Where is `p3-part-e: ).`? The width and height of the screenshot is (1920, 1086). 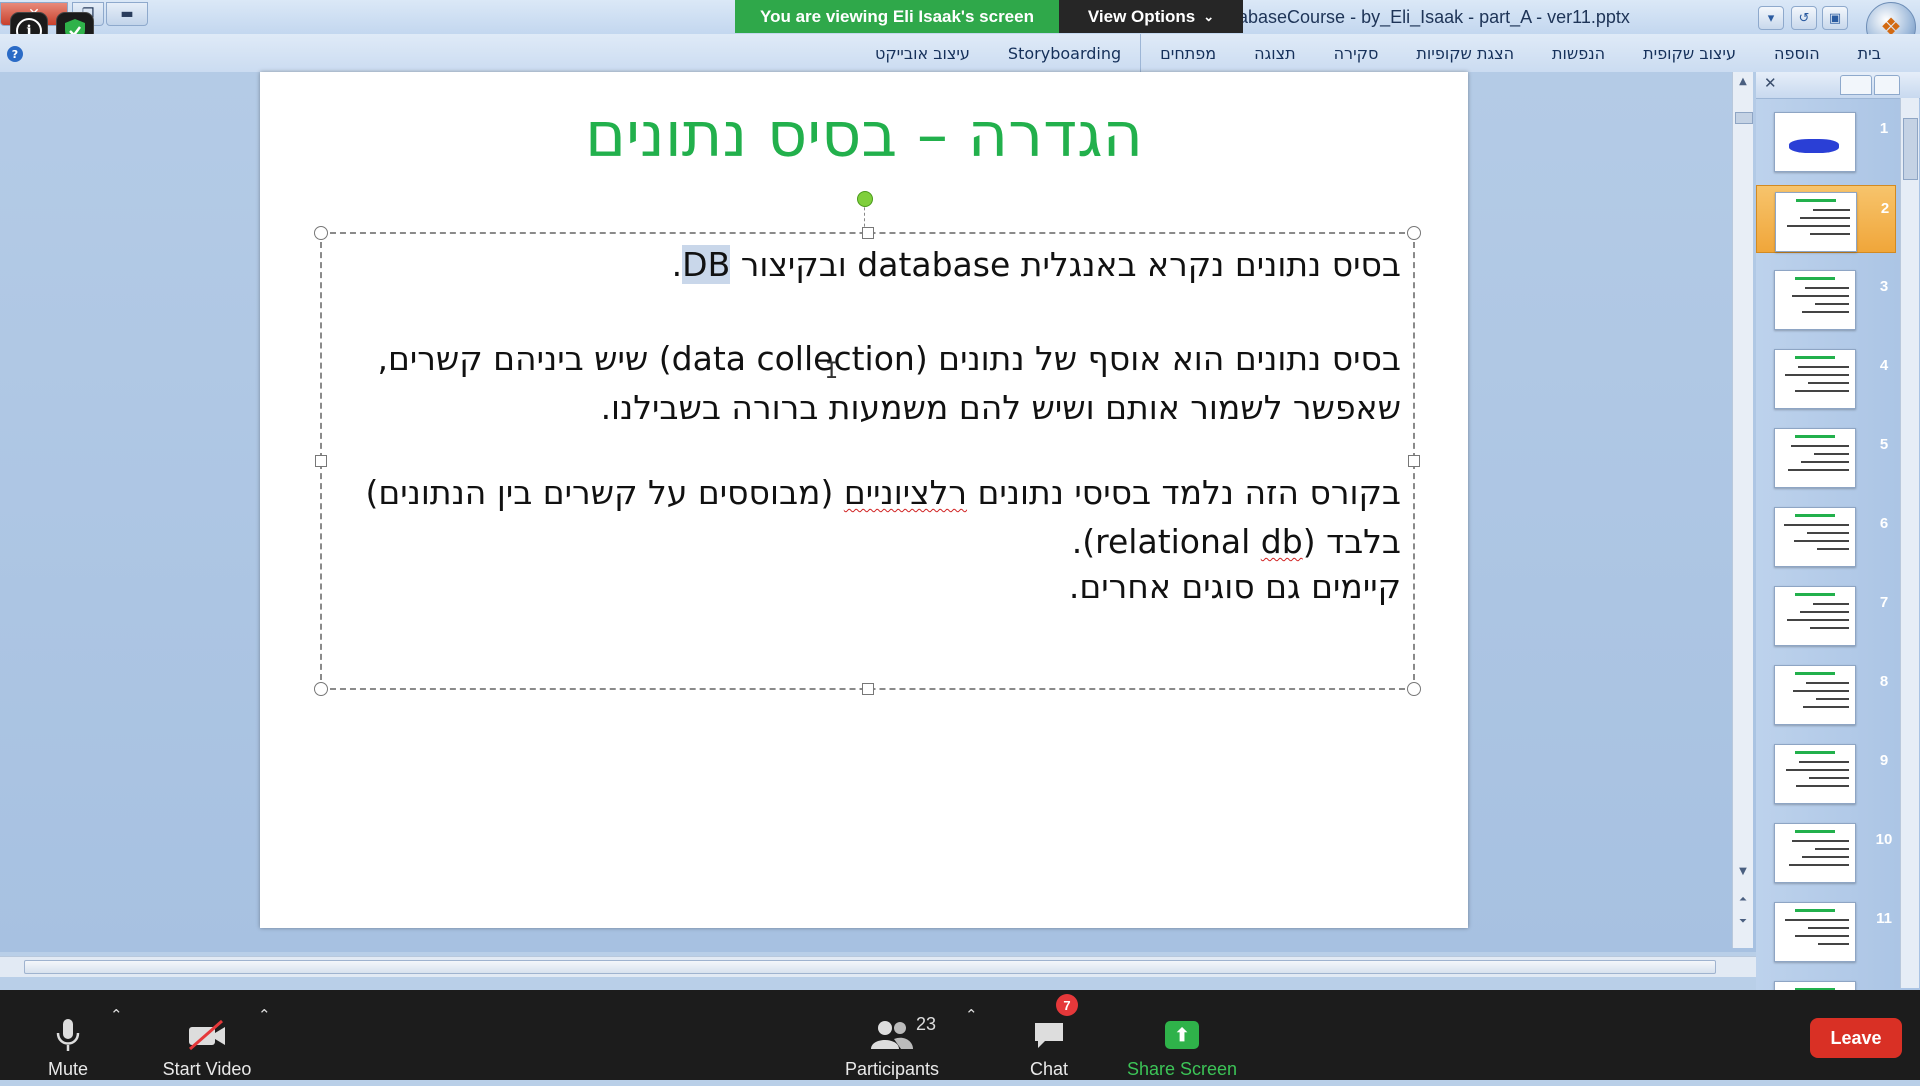
p3-part-e: ). is located at coordinates (1083, 541).